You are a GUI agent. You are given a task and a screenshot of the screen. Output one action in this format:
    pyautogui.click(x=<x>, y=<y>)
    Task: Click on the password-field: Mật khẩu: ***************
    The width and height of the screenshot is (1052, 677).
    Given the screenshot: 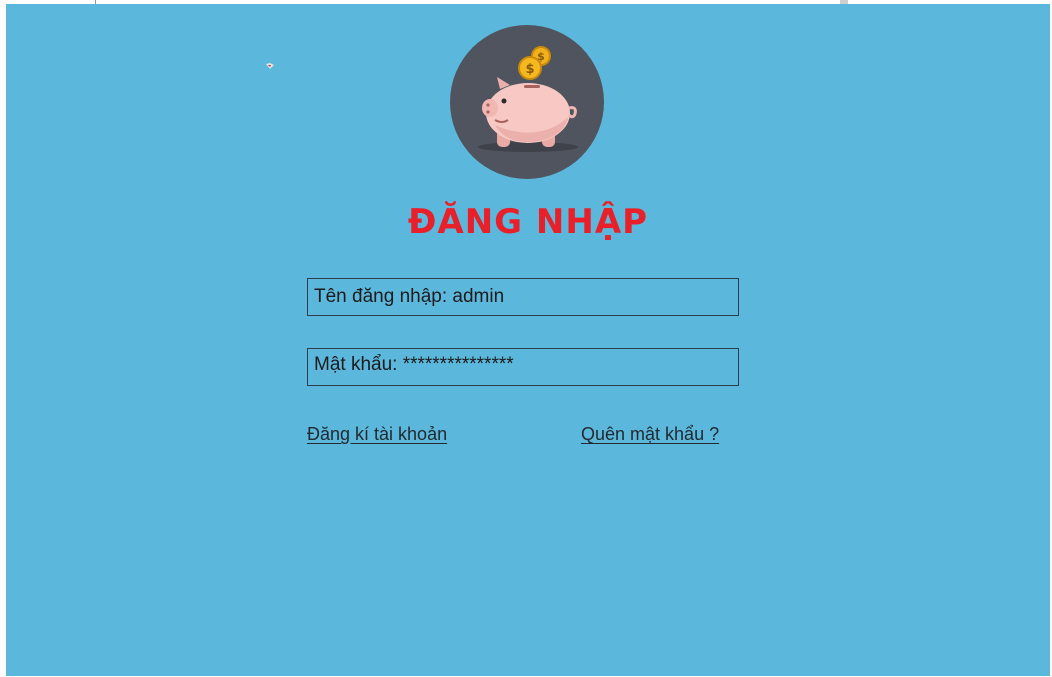 What is the action you would take?
    pyautogui.click(x=523, y=367)
    